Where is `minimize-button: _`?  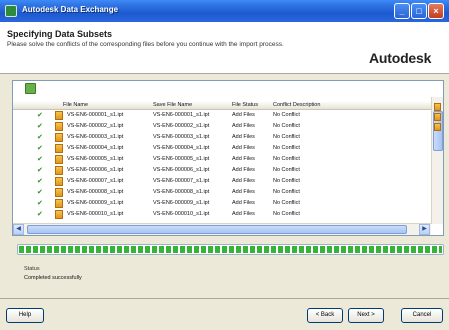 minimize-button: _ is located at coordinates (402, 11).